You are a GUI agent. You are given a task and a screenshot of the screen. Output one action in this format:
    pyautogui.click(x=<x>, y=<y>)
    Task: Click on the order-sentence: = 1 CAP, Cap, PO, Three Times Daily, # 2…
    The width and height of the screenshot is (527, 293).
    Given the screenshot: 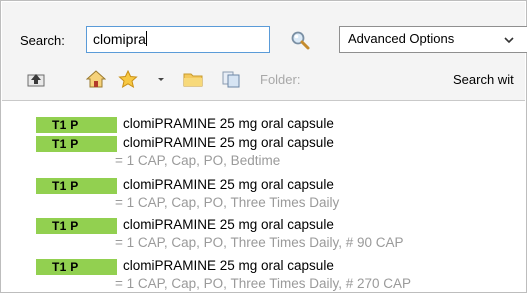 What is the action you would take?
    pyautogui.click(x=263, y=284)
    